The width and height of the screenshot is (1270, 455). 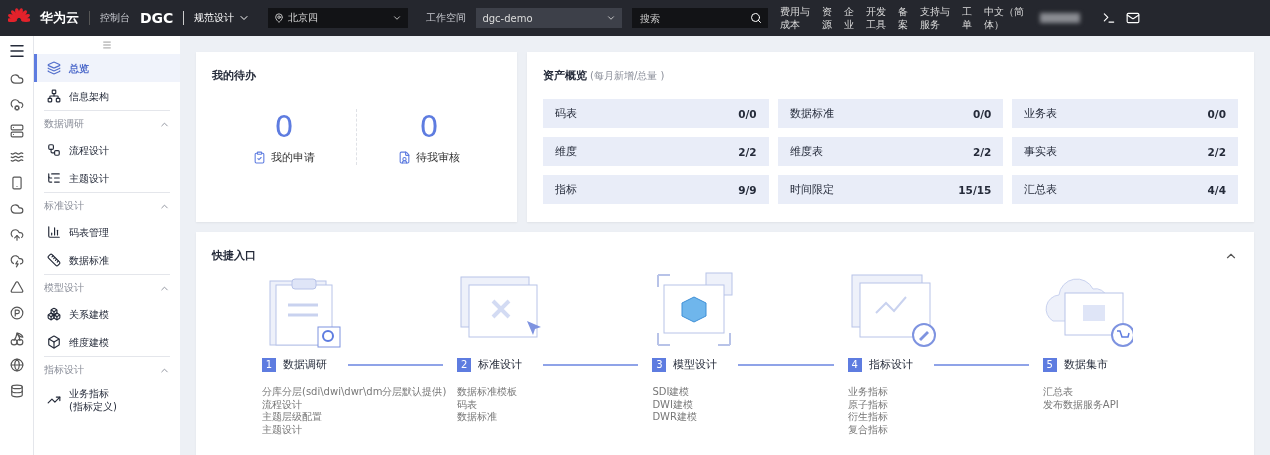 What do you see at coordinates (890, 151) in the screenshot?
I see `asset-tile: 维度表 2/2` at bounding box center [890, 151].